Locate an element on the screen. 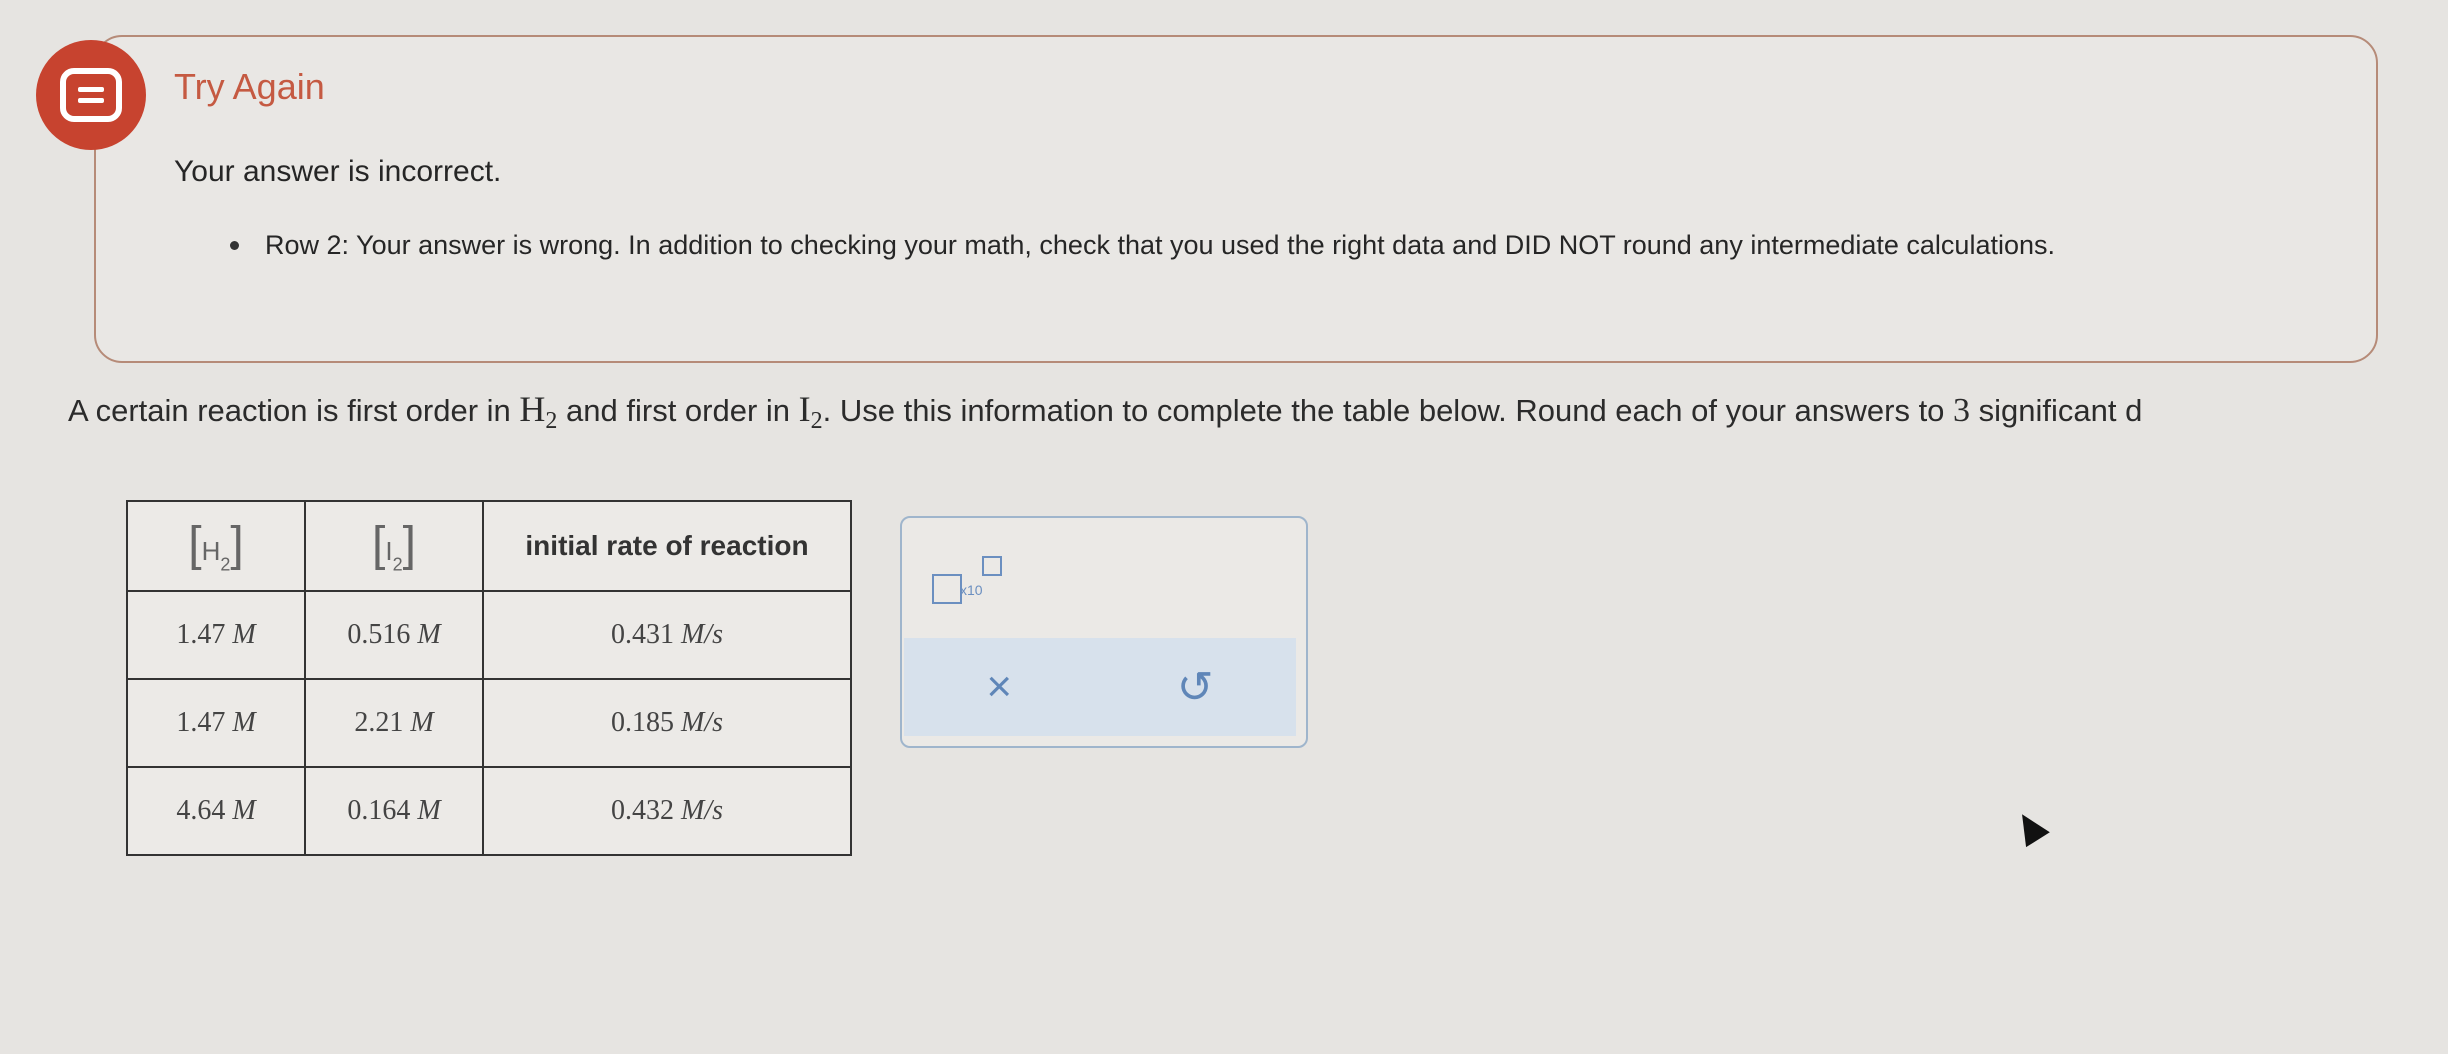  cell-i2: 2.21 M is located at coordinates (394, 723).